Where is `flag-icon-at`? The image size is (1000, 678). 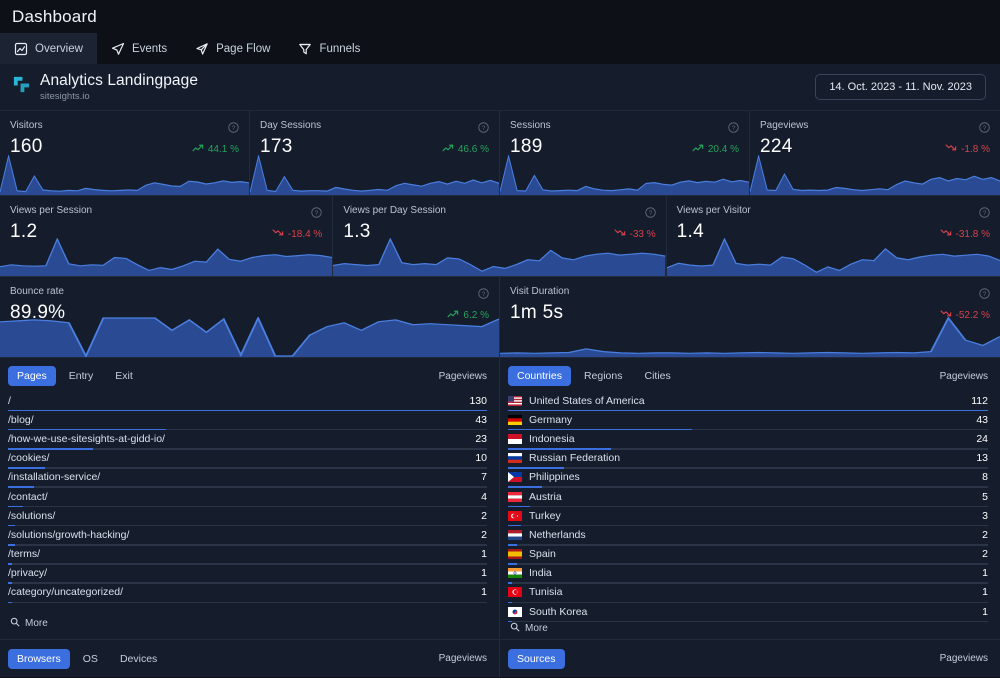 flag-icon-at is located at coordinates (515, 496).